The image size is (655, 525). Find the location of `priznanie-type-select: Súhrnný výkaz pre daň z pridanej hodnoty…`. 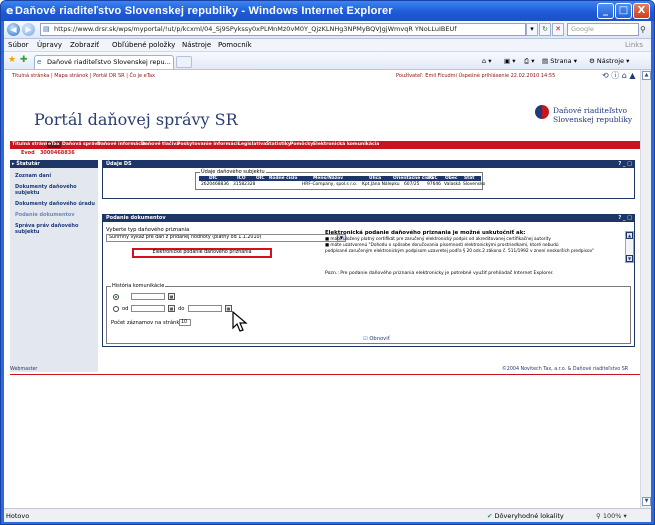

priznanie-type-select: Súhrnný výkaz pre daň z pridanej hodnoty… is located at coordinates (226, 238).